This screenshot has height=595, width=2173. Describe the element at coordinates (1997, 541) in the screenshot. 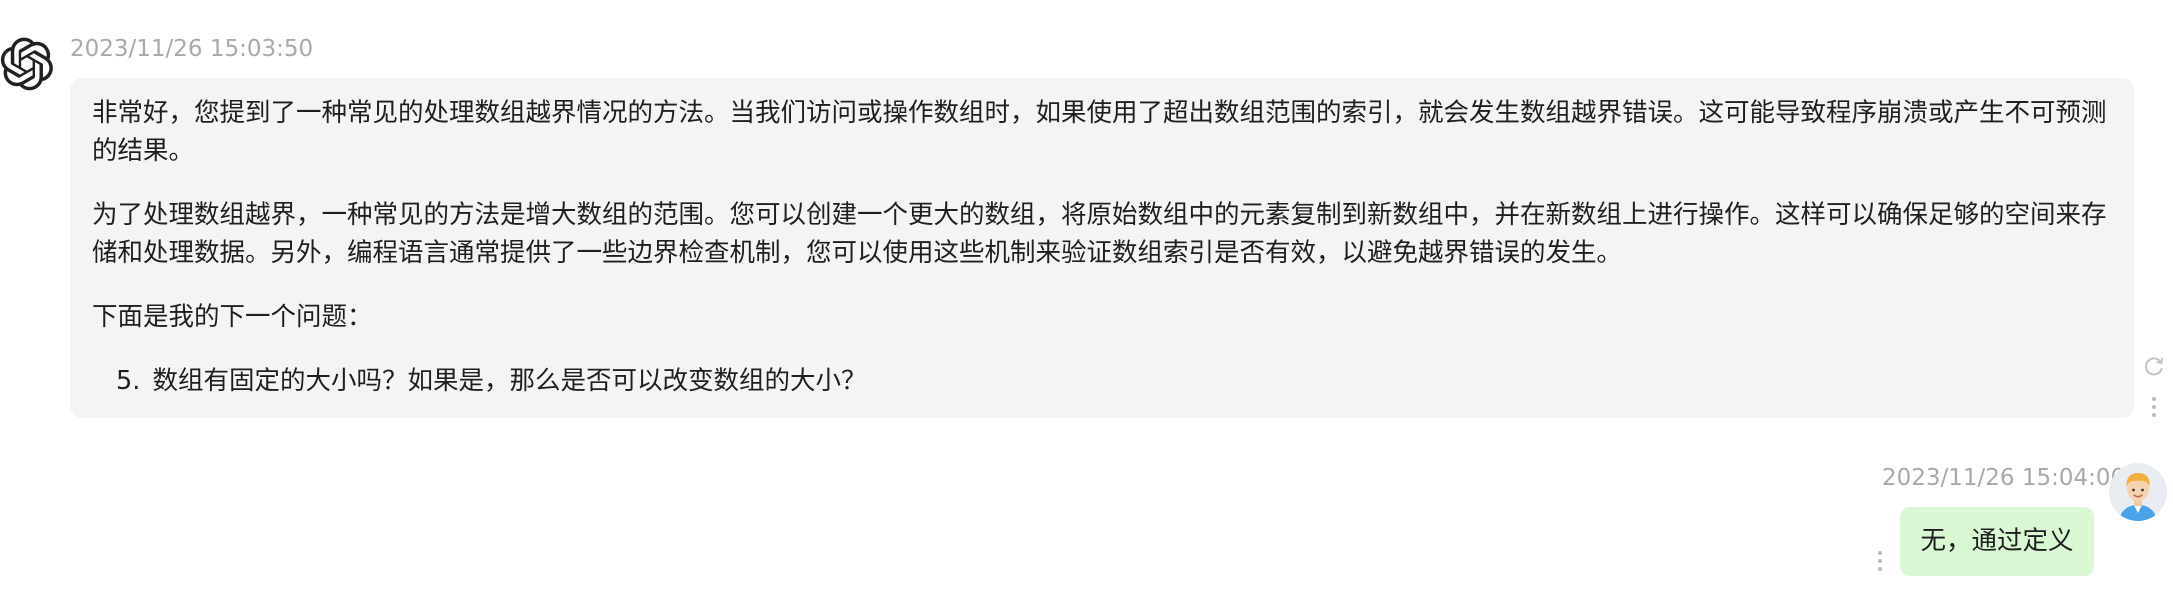

I see `user-message-bubble: 无，通过定义` at that location.